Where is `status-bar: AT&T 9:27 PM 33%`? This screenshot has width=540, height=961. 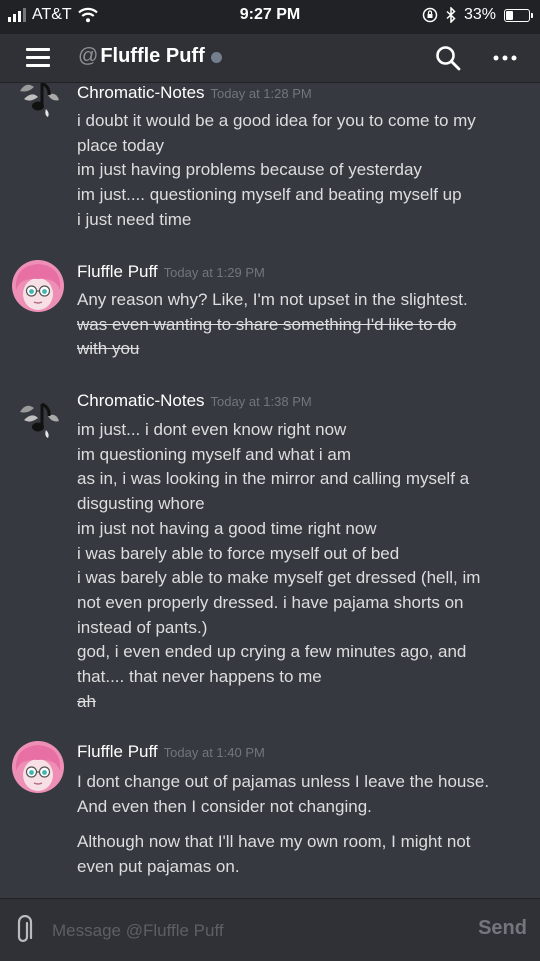 status-bar: AT&T 9:27 PM 33% is located at coordinates (270, 17).